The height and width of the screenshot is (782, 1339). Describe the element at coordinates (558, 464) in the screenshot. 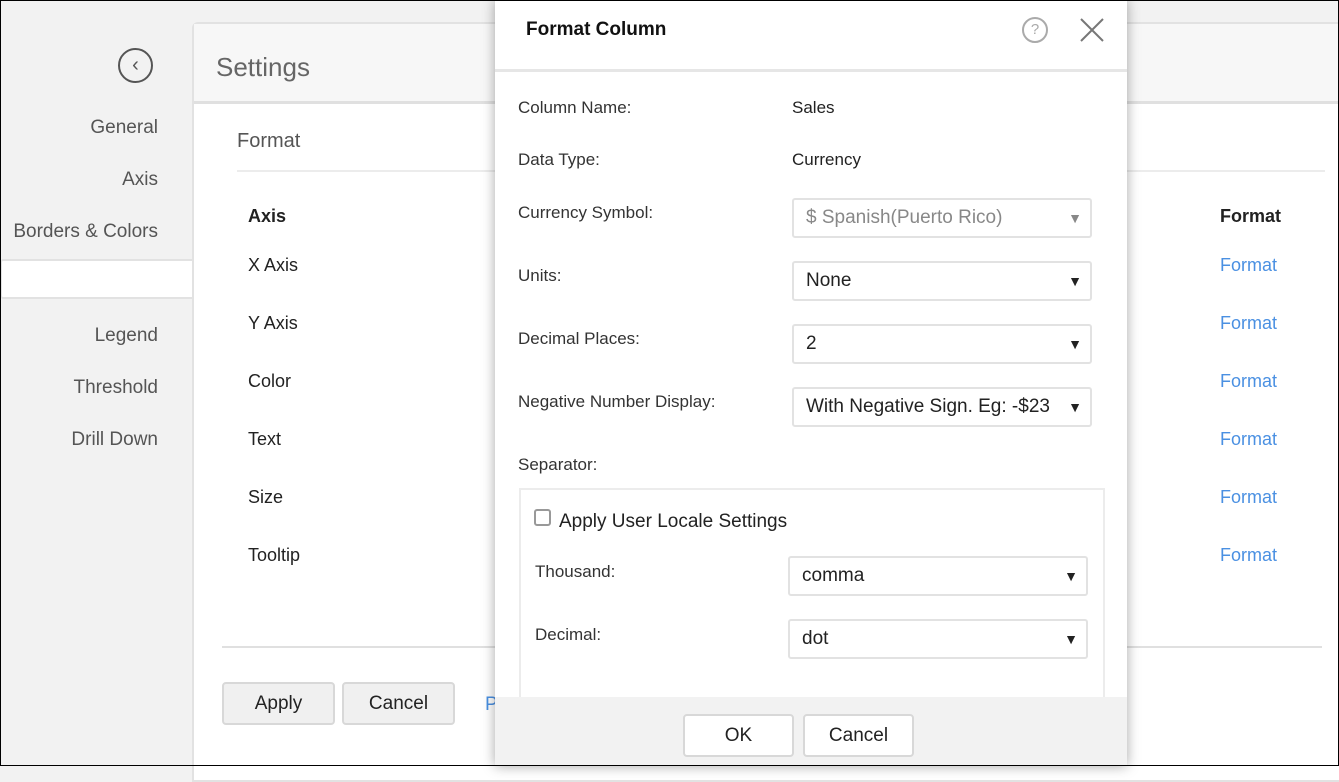

I see `separator-label: Separator:` at that location.